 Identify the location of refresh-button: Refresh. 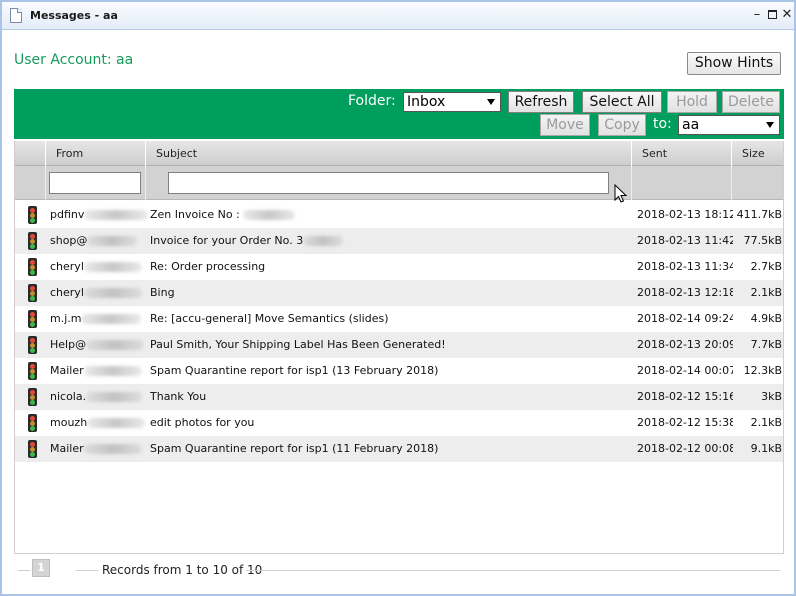
(541, 102).